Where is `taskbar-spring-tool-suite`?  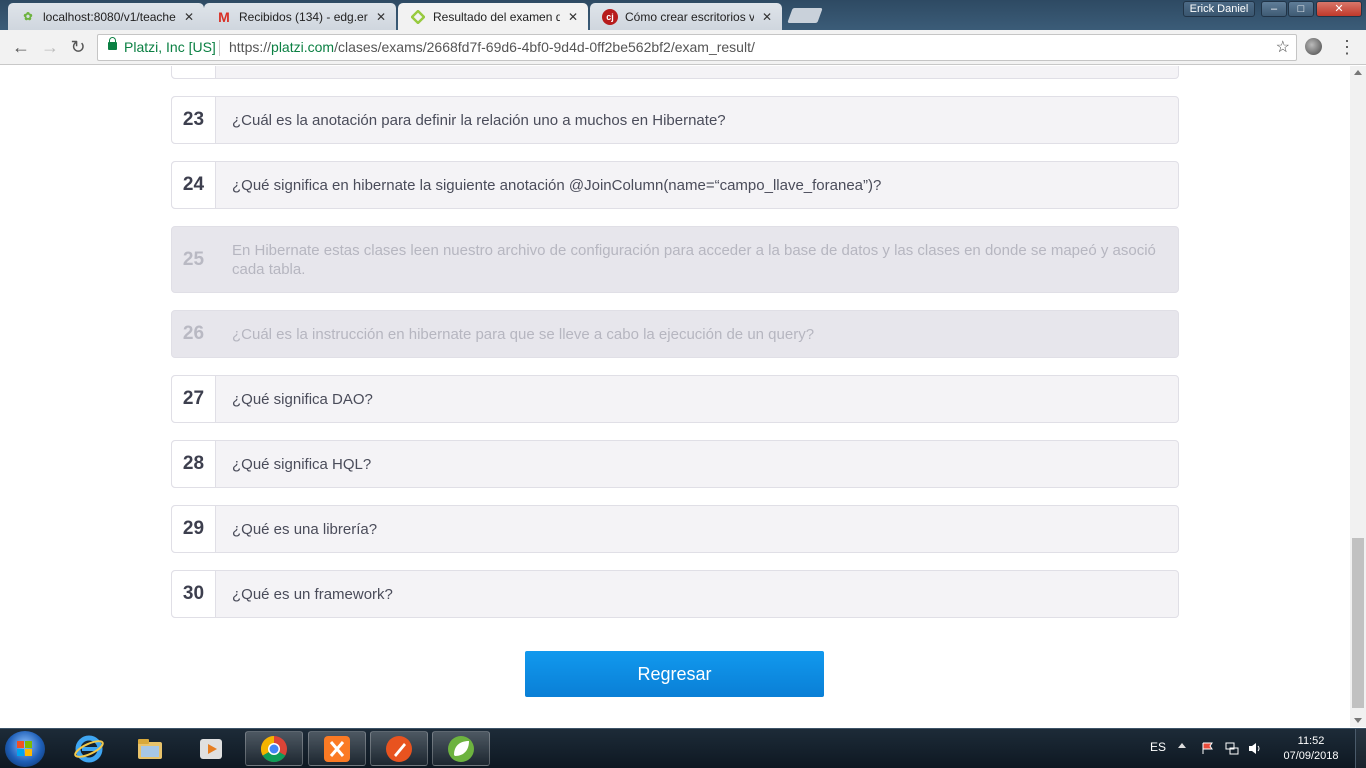 taskbar-spring-tool-suite is located at coordinates (461, 748).